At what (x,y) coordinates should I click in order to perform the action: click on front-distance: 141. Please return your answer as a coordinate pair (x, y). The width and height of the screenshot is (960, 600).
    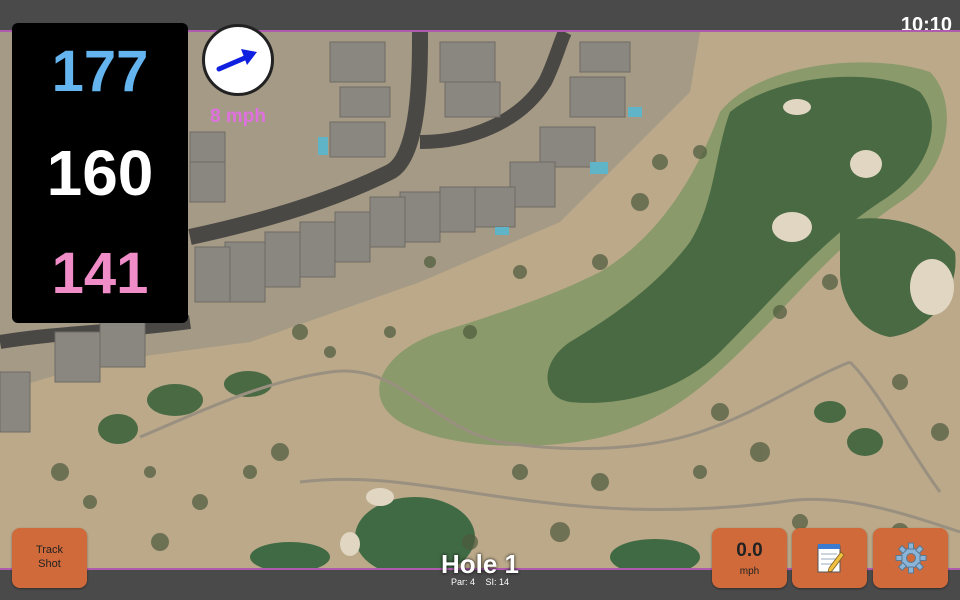
    Looking at the image, I should click on (100, 273).